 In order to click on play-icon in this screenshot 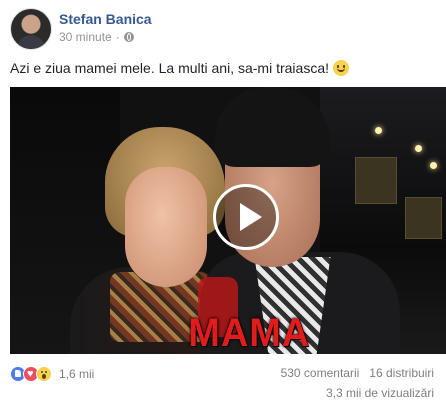, I will do `click(246, 217)`.